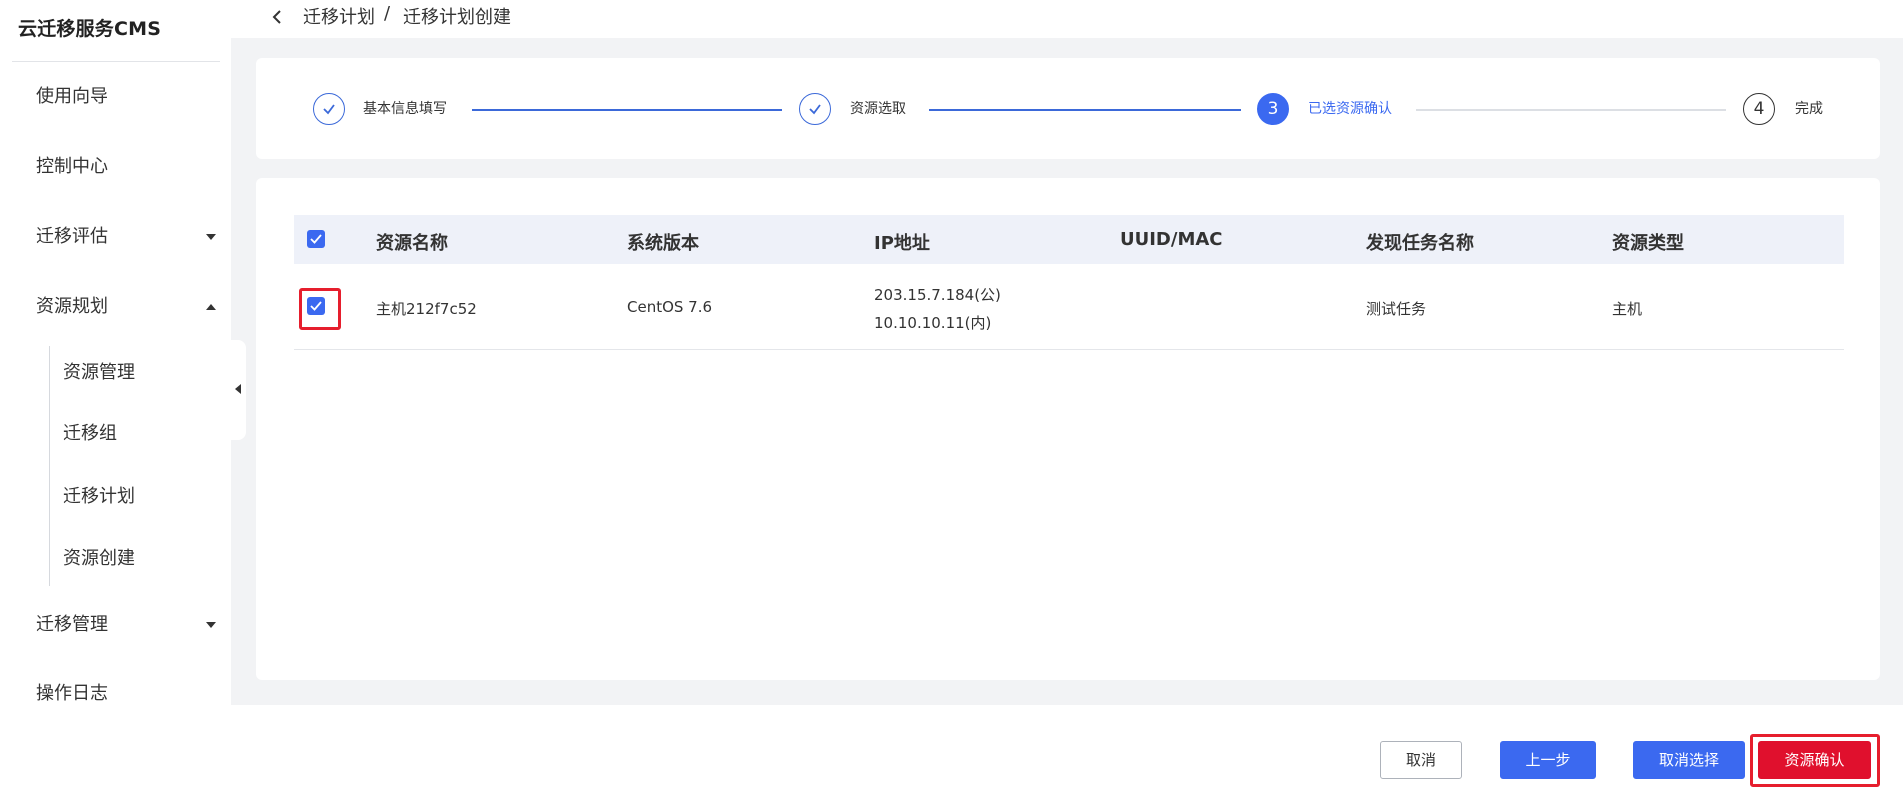  I want to click on back-arrow-icon, so click(278, 17).